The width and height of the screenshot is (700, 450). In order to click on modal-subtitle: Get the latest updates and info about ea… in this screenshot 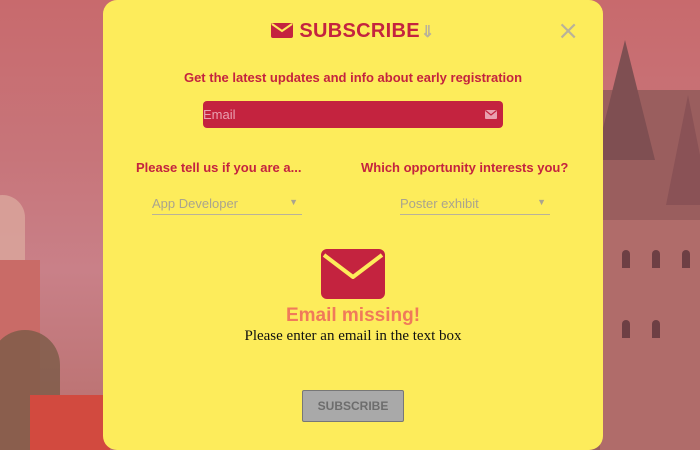, I will do `click(353, 77)`.